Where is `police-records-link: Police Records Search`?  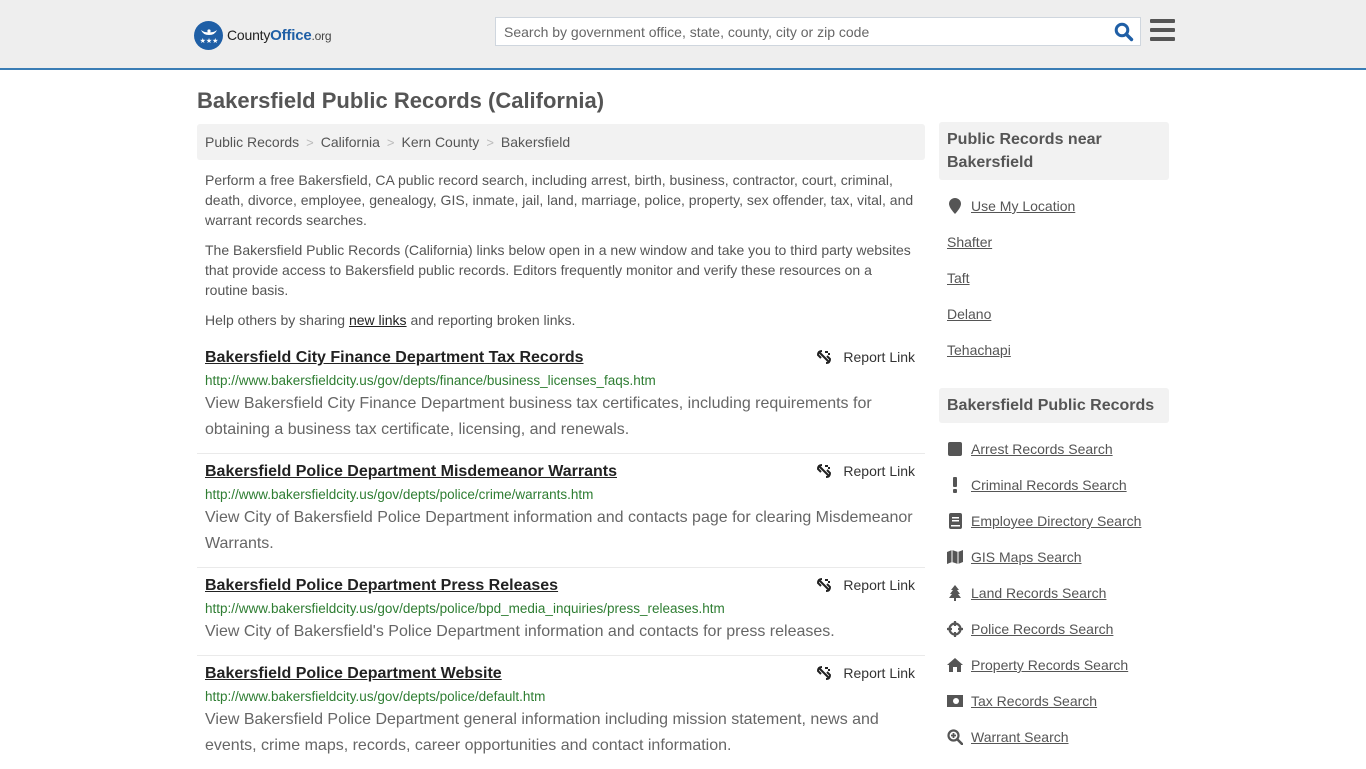 police-records-link: Police Records Search is located at coordinates (1042, 629).